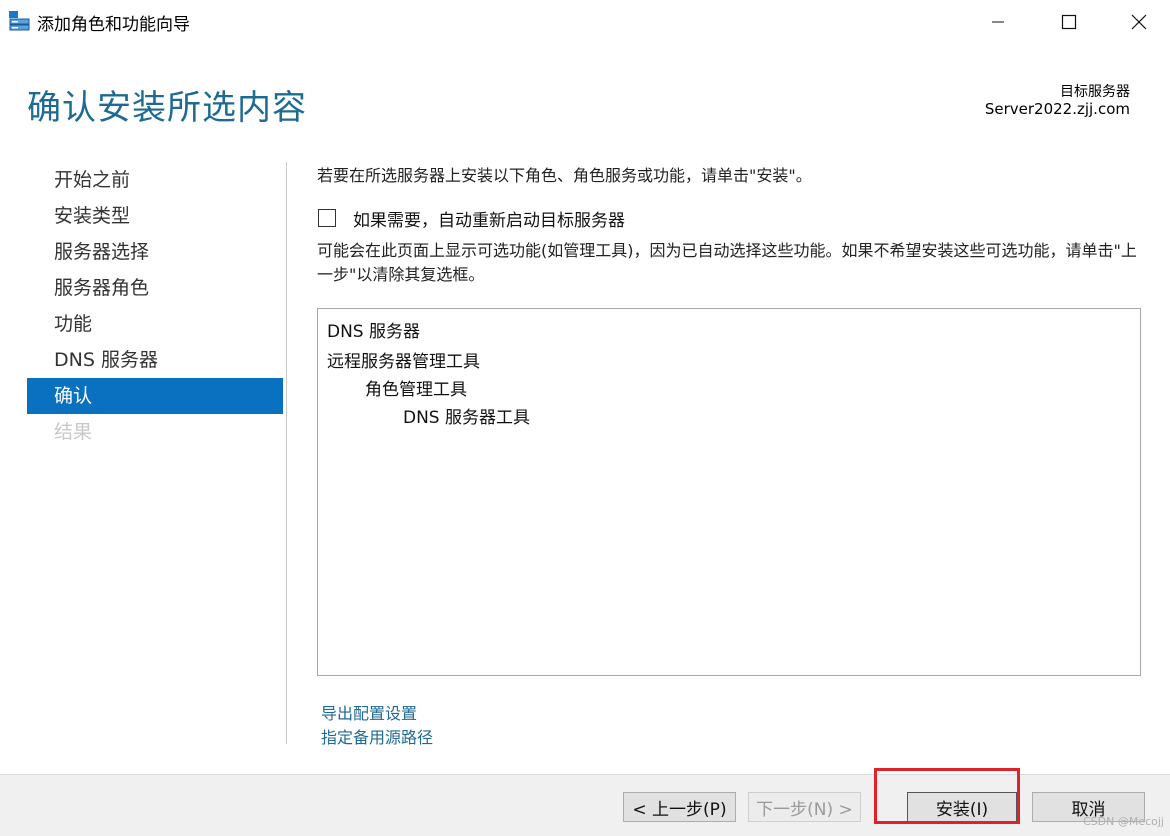 This screenshot has height=836, width=1170. Describe the element at coordinates (155, 396) in the screenshot. I see `nav-step-item: 确认` at that location.